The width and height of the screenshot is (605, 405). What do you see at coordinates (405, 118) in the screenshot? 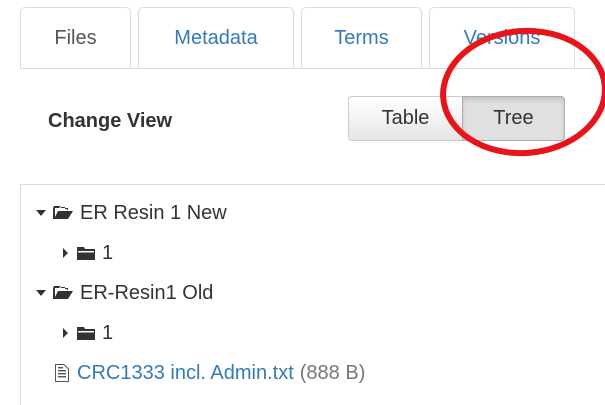
I see `table-view-button: Table` at bounding box center [405, 118].